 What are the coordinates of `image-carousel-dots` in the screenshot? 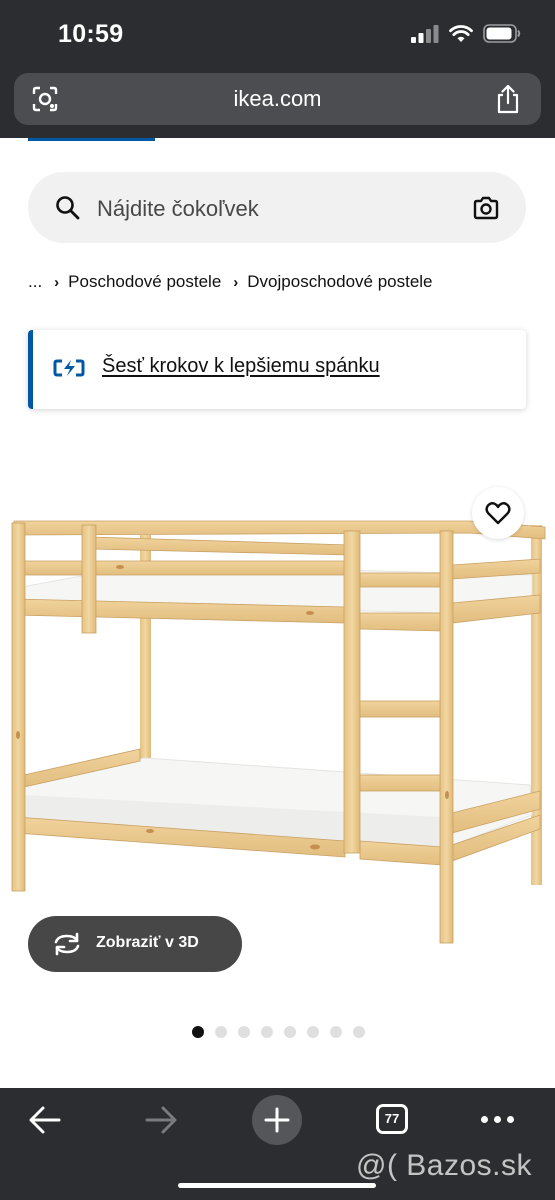 It's located at (278, 1032).